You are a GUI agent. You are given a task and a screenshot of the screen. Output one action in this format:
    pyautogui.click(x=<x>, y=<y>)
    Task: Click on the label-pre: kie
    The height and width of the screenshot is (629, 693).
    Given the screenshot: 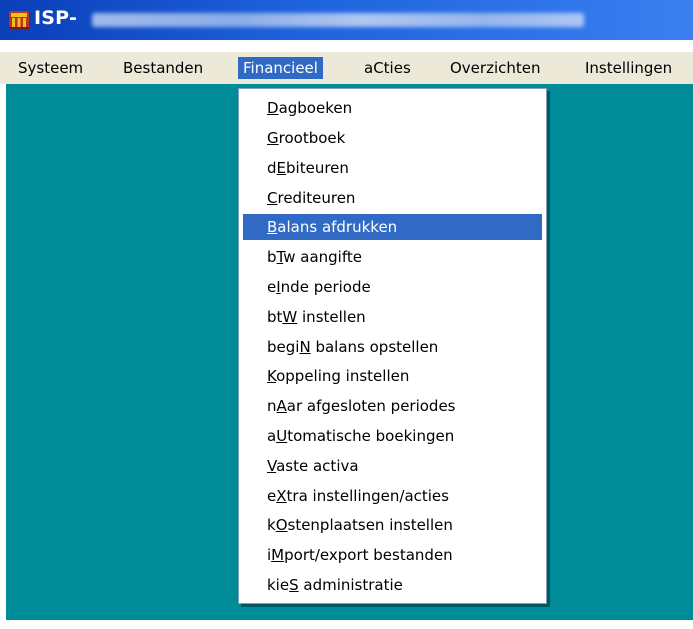 What is the action you would take?
    pyautogui.click(x=278, y=585)
    